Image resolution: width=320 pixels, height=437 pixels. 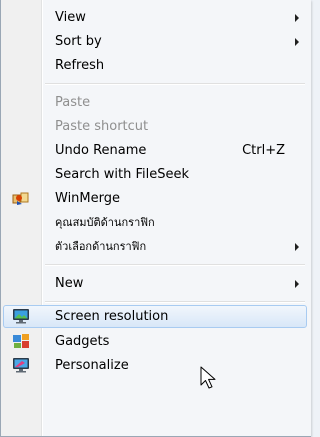 I want to click on menu-item-paste: Paste, so click(x=155, y=102).